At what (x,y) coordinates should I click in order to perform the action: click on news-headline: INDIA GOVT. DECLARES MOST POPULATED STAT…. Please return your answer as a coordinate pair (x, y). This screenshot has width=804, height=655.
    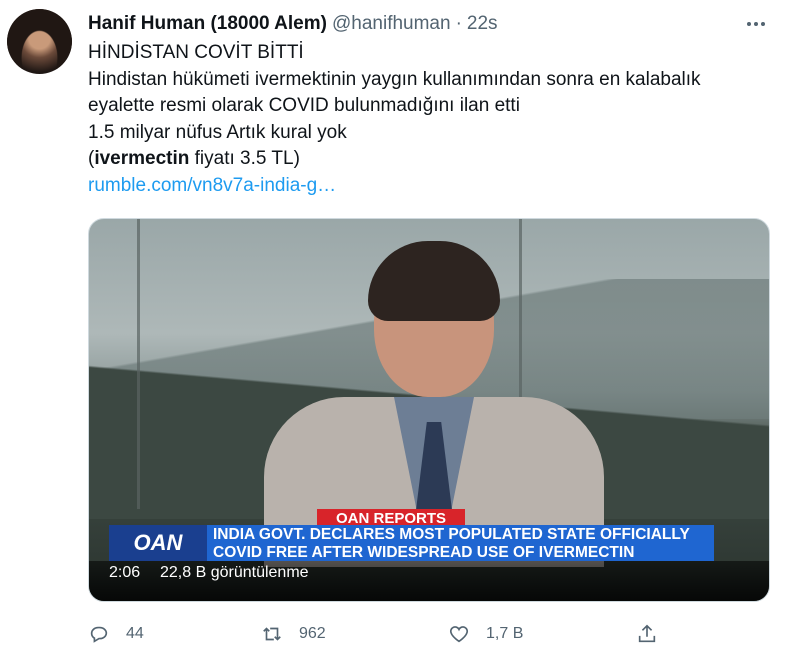
    Looking at the image, I should click on (460, 543).